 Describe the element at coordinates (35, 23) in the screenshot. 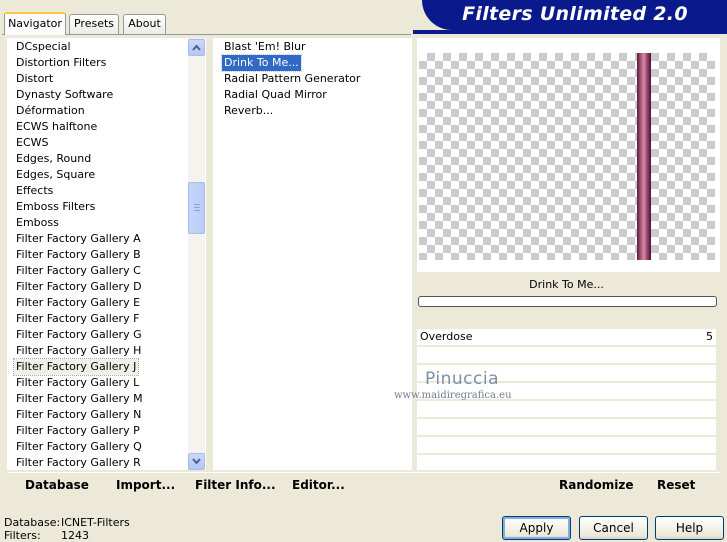

I see `tab-navigator: Navigator` at that location.